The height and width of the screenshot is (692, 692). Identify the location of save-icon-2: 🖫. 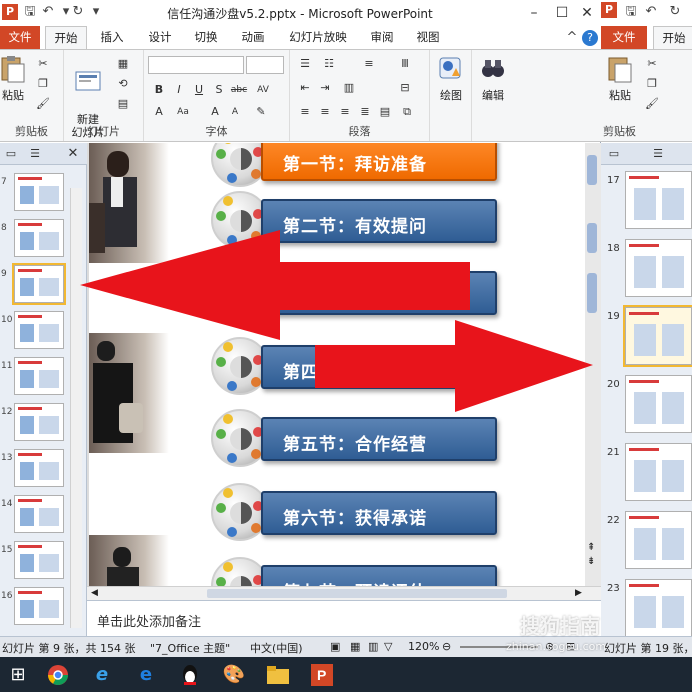
(631, 12).